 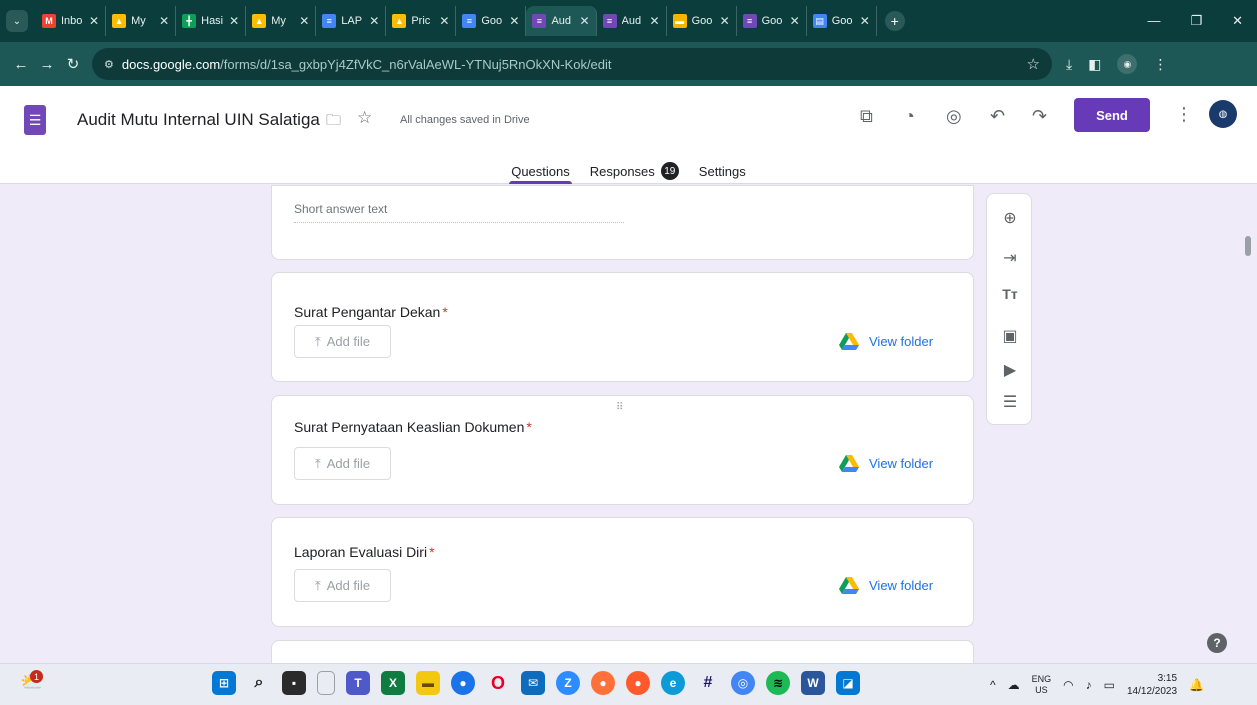 What do you see at coordinates (702, 21) in the screenshot?
I see `browser-tab: ▬ Goo ✕` at bounding box center [702, 21].